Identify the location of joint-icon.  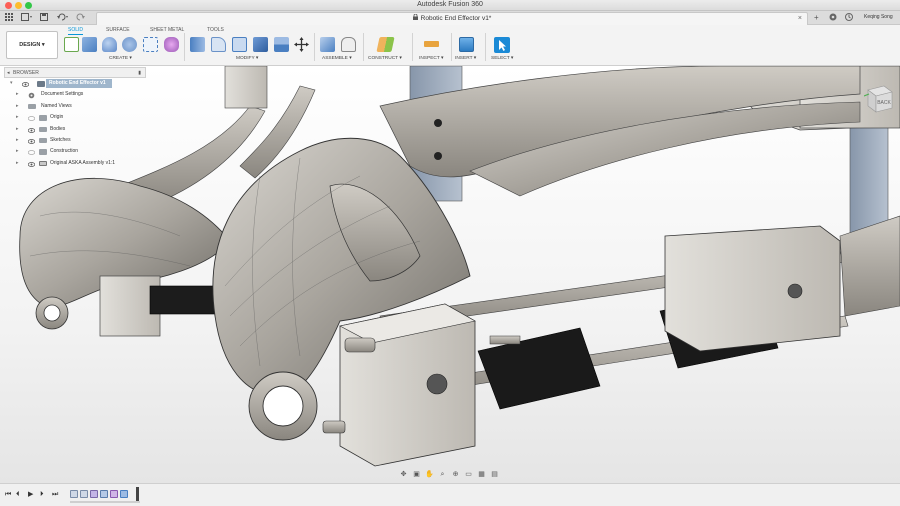
(348, 44).